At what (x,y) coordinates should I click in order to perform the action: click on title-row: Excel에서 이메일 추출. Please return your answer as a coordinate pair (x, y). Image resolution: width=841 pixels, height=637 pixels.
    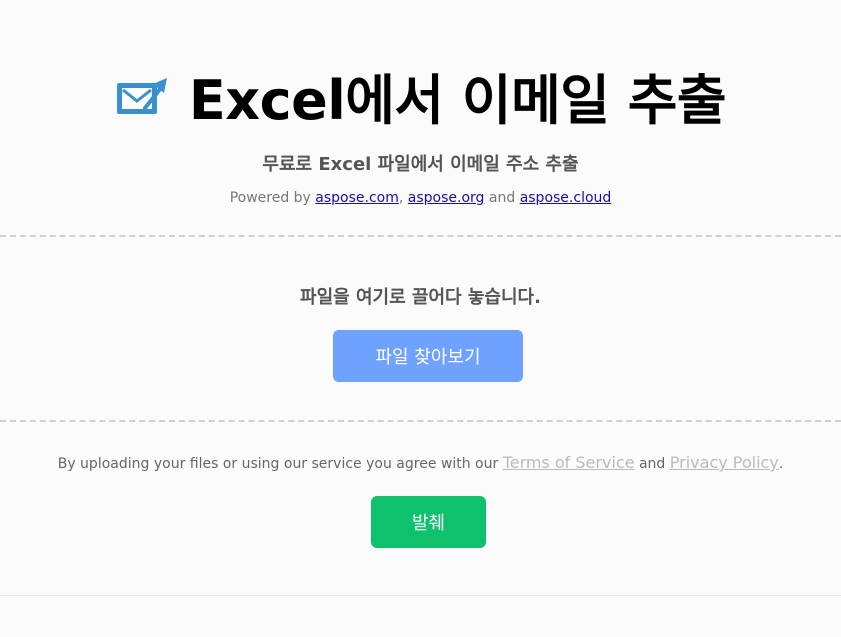
    Looking at the image, I should click on (420, 95).